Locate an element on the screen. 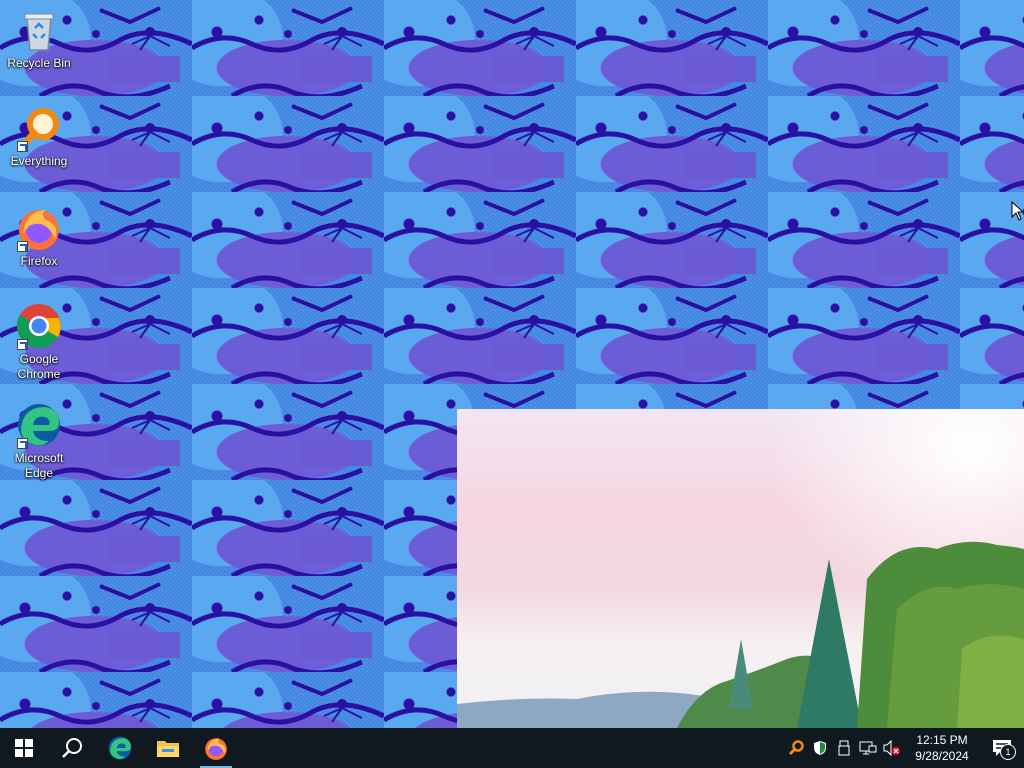 Image resolution: width=1024 pixels, height=768 pixels. tray-usb-icon is located at coordinates (844, 748).